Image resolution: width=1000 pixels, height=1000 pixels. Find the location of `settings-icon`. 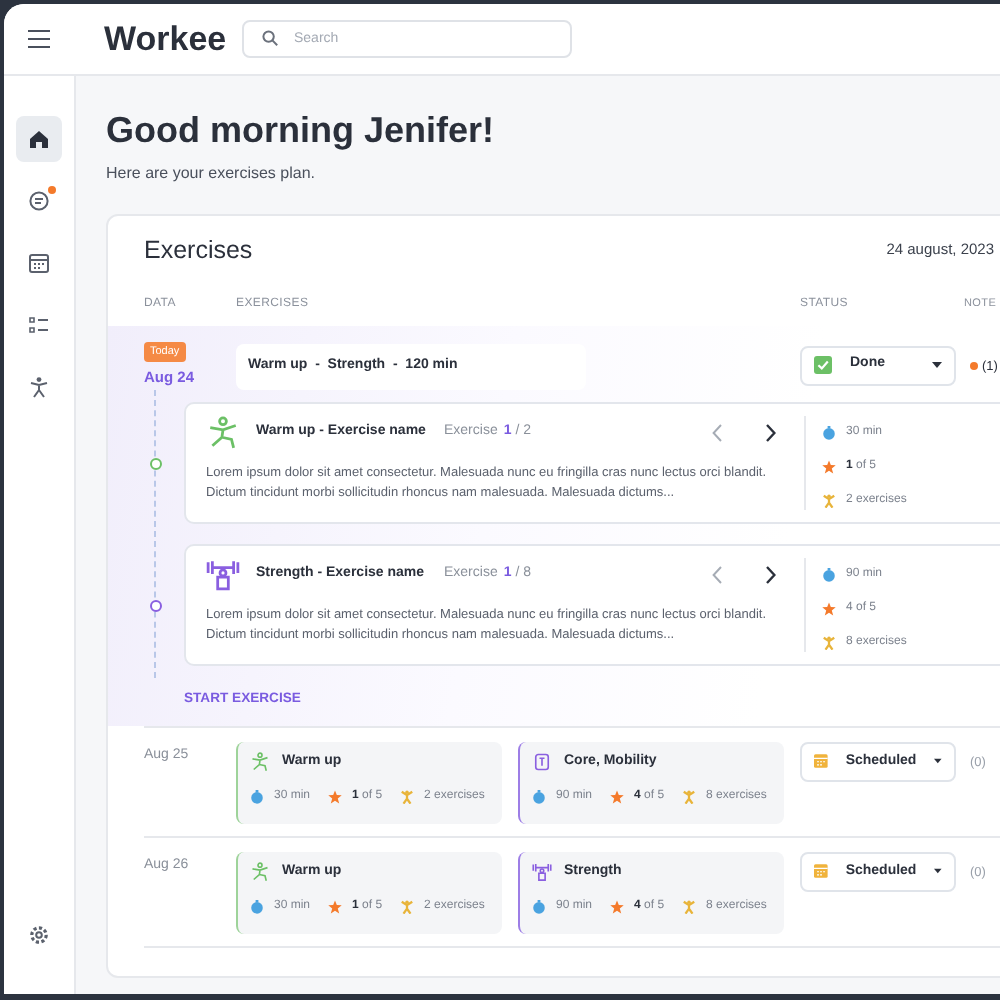

settings-icon is located at coordinates (39, 935).